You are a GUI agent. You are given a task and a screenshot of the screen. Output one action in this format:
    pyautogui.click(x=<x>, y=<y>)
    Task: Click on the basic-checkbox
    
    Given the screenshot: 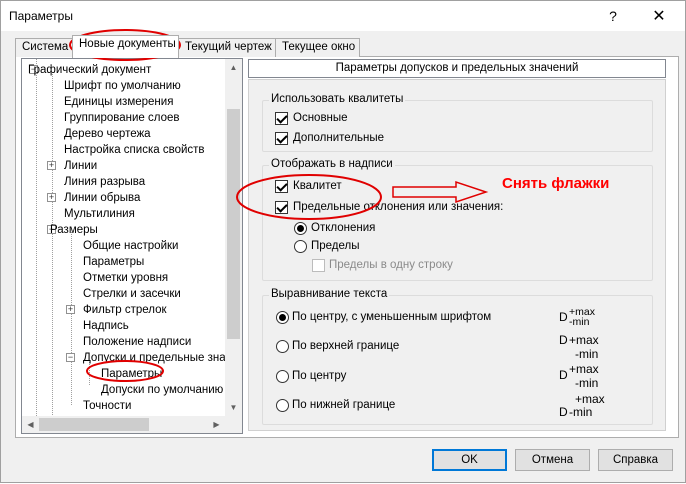 What is the action you would take?
    pyautogui.click(x=281, y=118)
    